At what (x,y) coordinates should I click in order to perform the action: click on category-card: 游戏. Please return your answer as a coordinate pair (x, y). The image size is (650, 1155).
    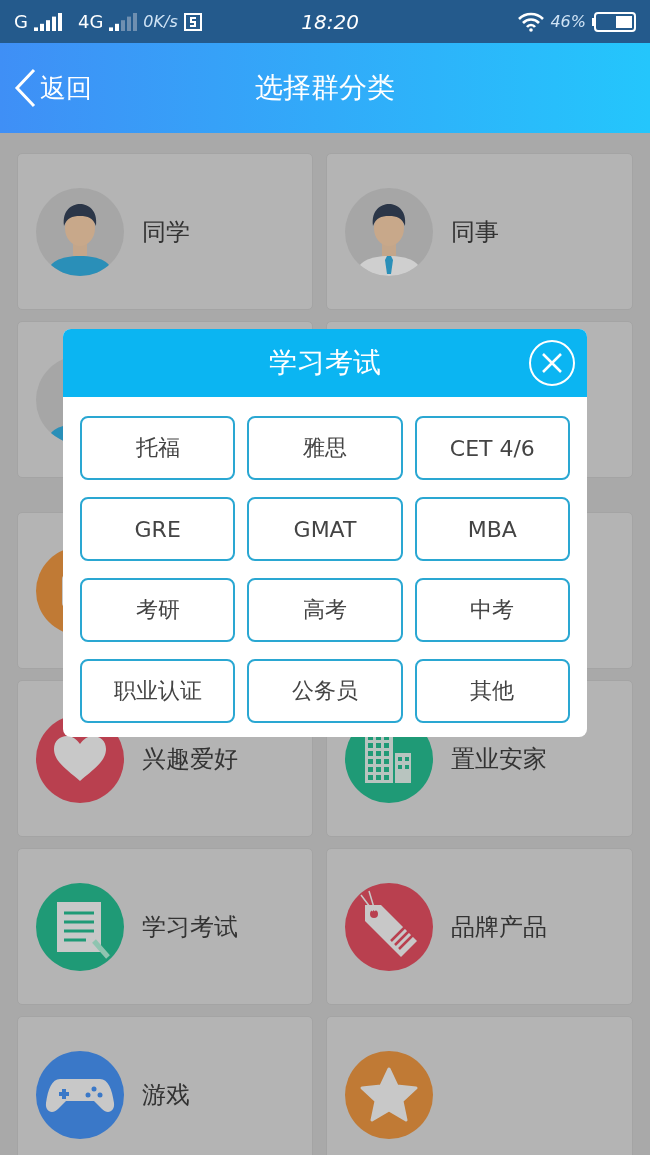
    Looking at the image, I should click on (165, 1085).